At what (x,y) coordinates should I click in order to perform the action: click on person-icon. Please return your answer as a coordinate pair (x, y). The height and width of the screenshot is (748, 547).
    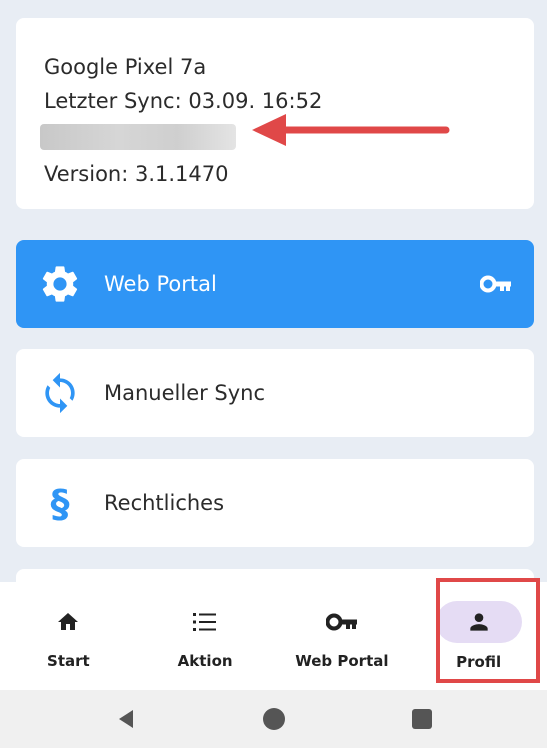
    Looking at the image, I should click on (478, 622).